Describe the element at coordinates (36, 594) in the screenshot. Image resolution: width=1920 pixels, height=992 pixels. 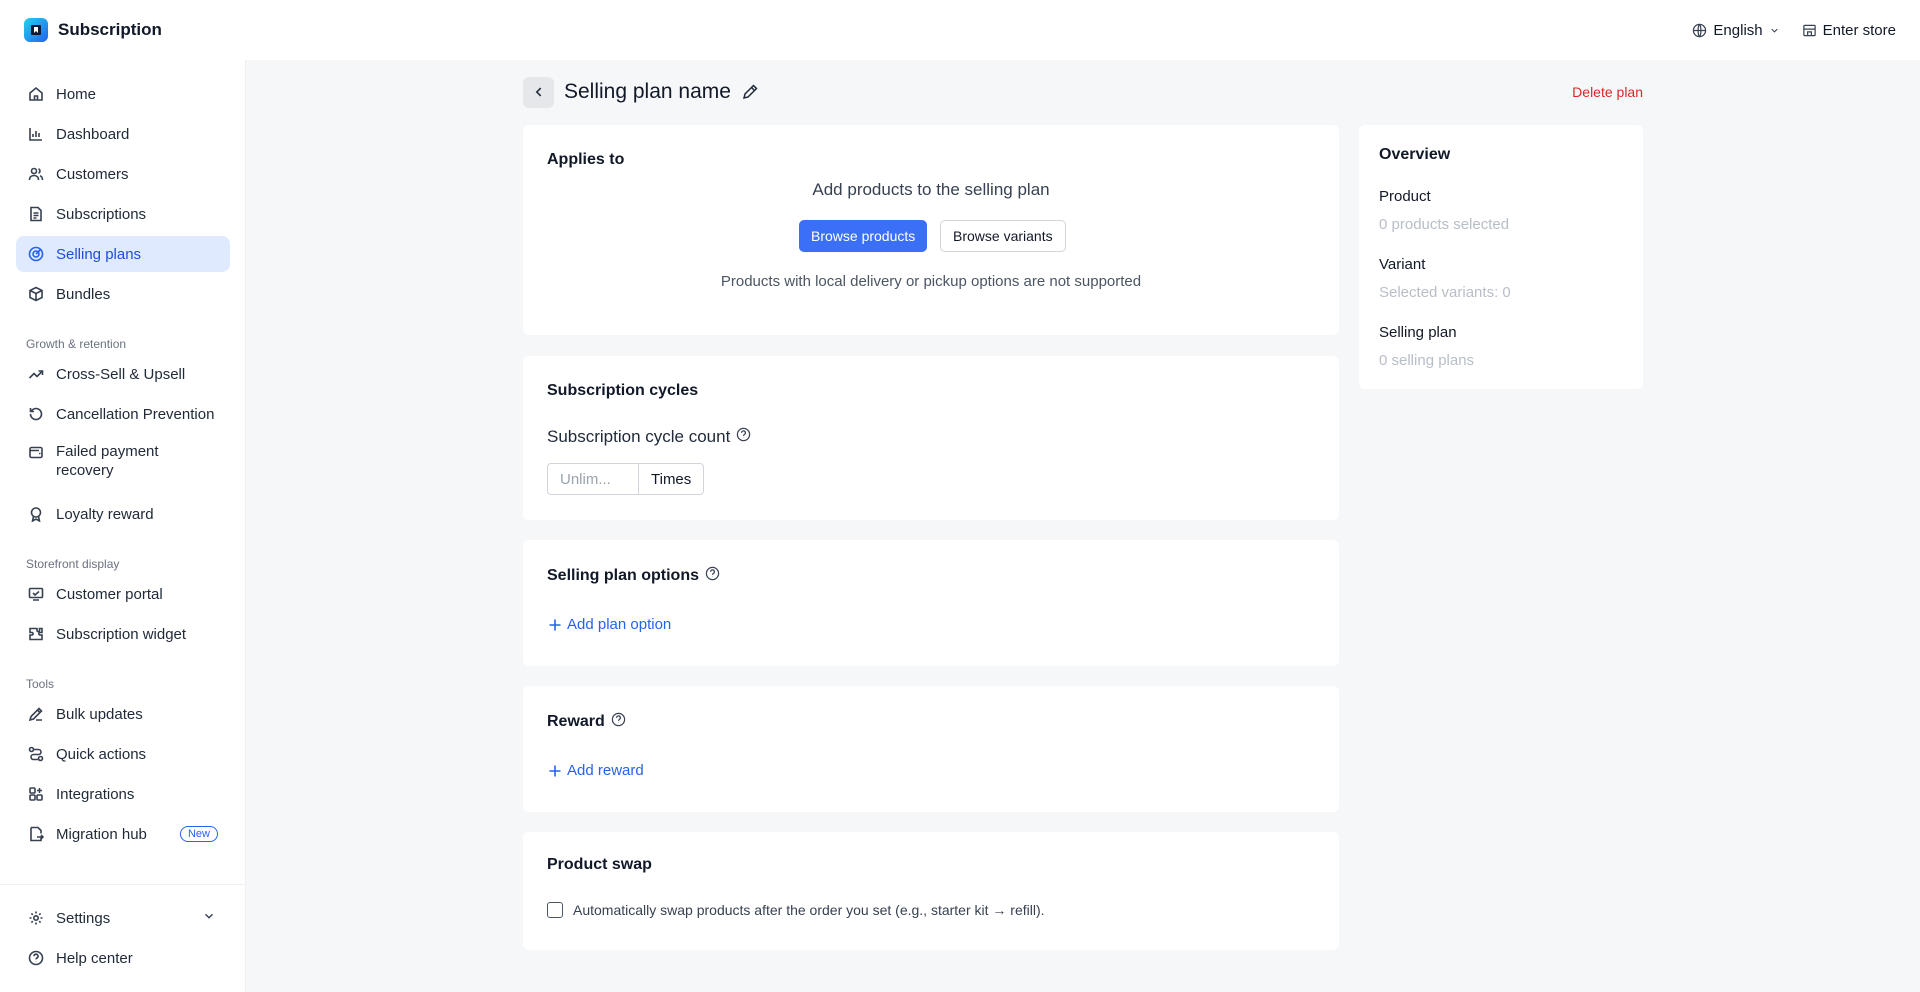
I see `monitor-icon` at that location.